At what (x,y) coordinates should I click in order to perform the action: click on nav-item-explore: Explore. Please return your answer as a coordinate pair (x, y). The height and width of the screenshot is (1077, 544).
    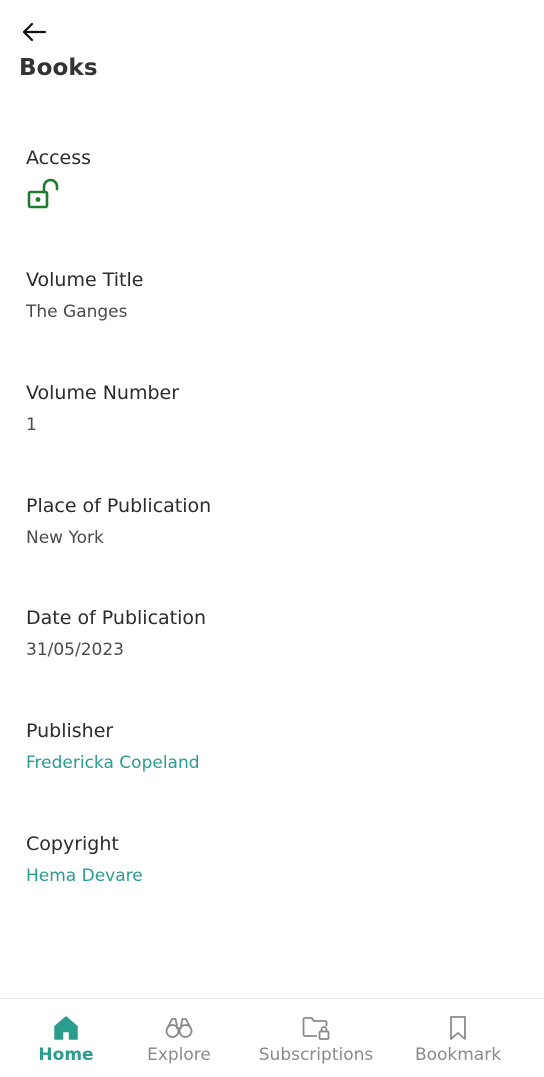
    Looking at the image, I should click on (179, 1038).